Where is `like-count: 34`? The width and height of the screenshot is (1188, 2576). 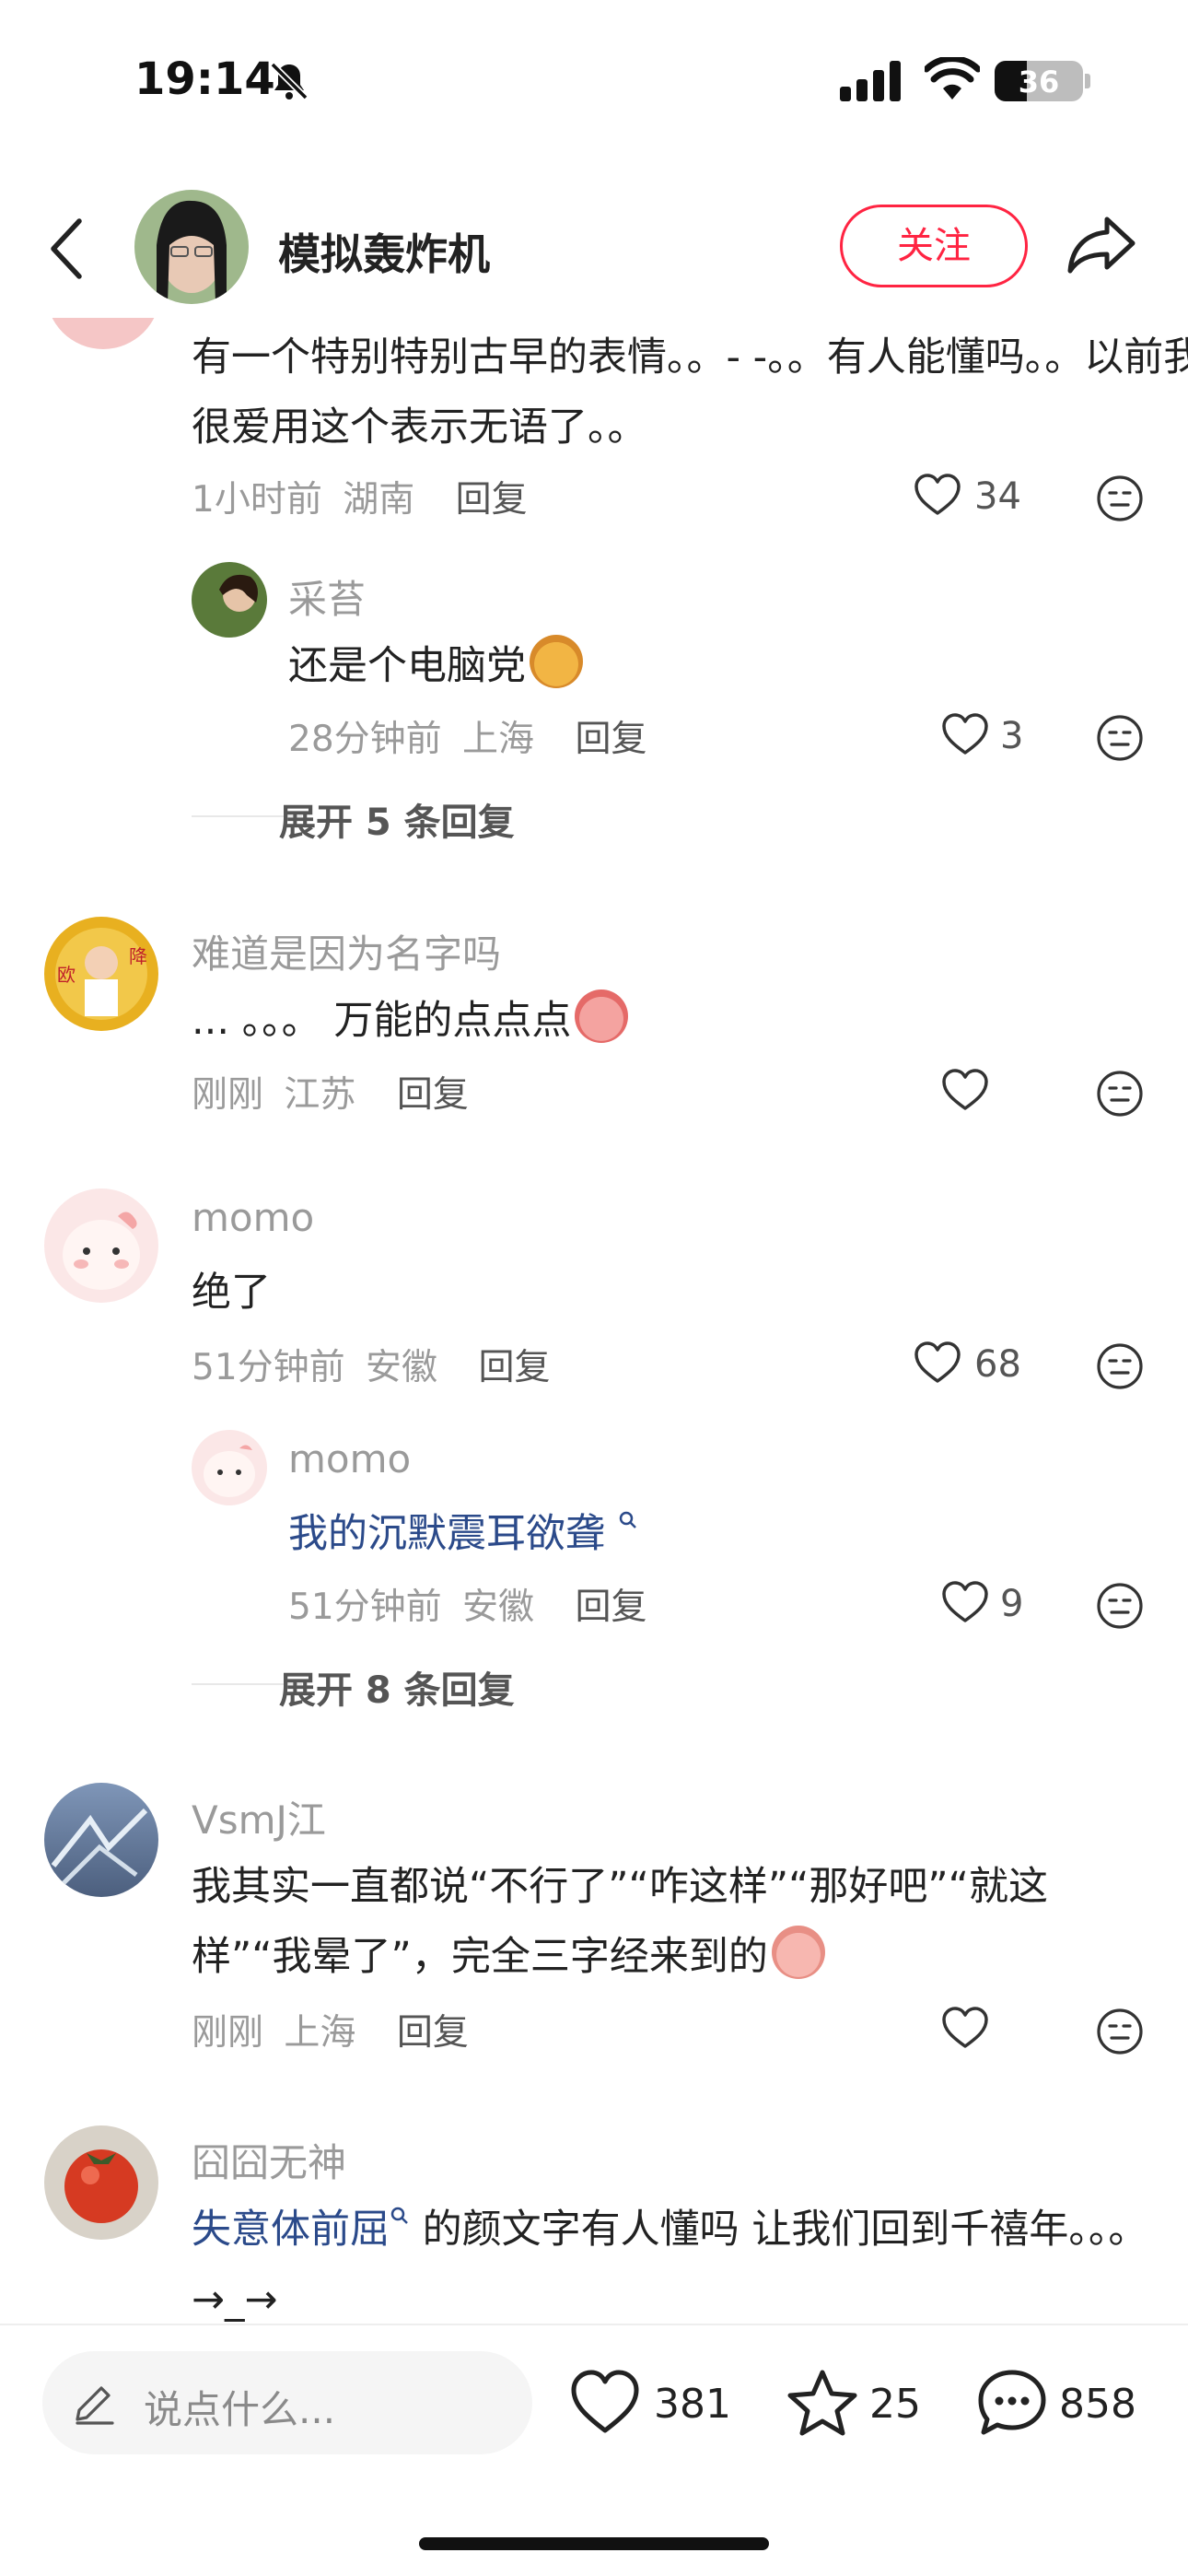
like-count: 34 is located at coordinates (998, 496).